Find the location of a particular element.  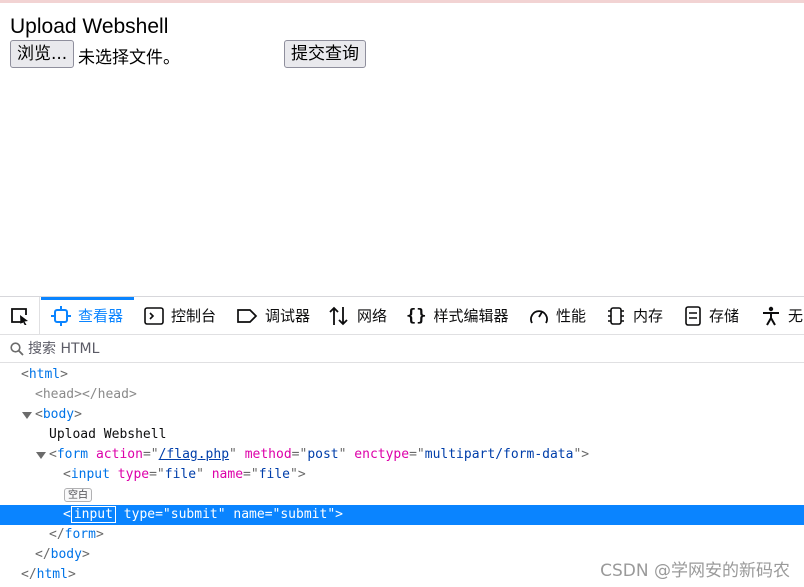

tab-console: 控制台 is located at coordinates (180, 315).